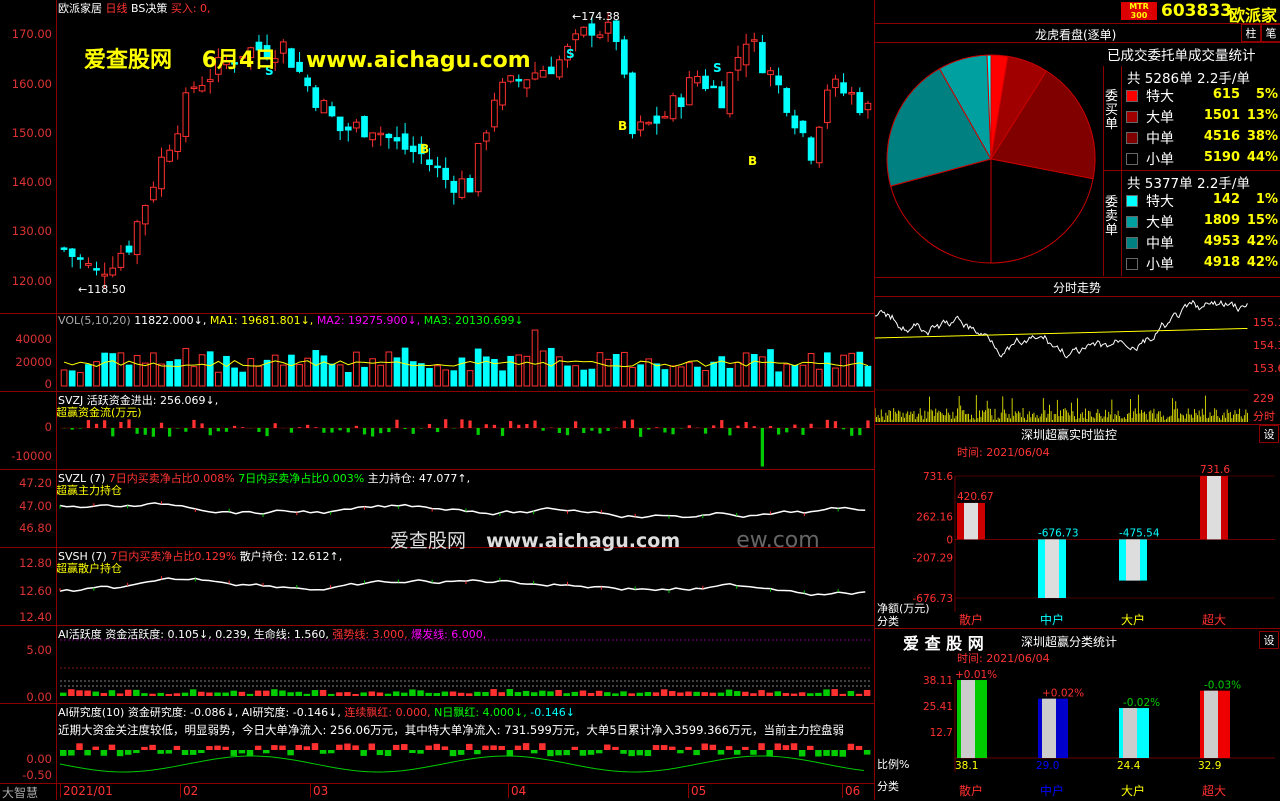  I want to click on monitor-setting-button: 设, so click(1269, 434).